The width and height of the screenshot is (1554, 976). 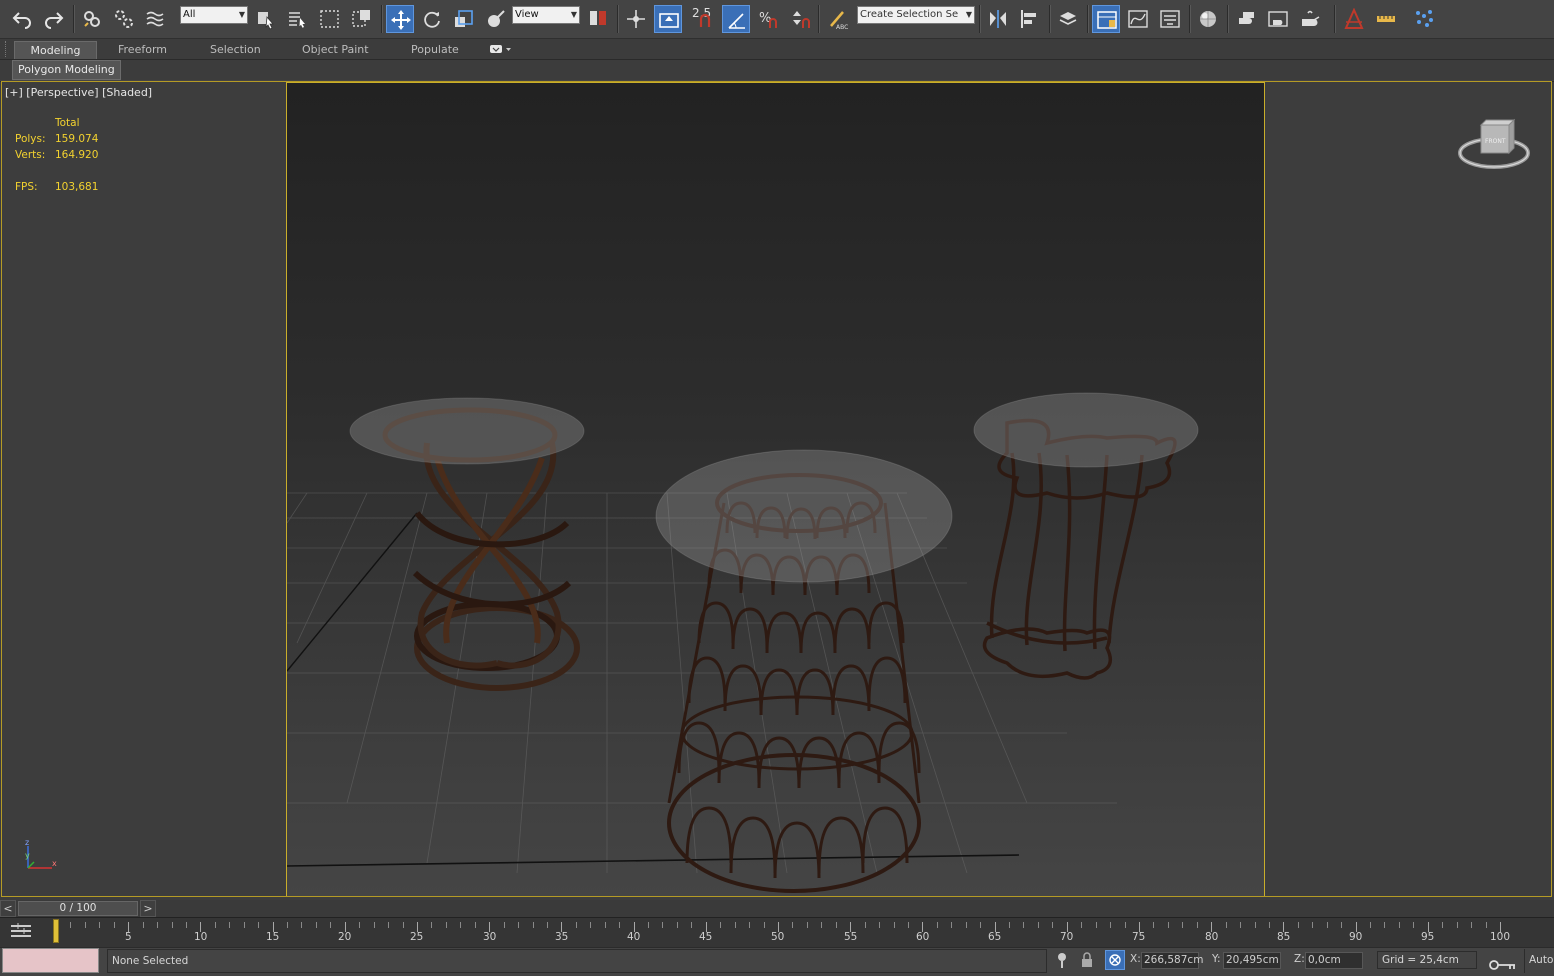 What do you see at coordinates (1115, 960) in the screenshot?
I see `absolute-mode-transform-icon` at bounding box center [1115, 960].